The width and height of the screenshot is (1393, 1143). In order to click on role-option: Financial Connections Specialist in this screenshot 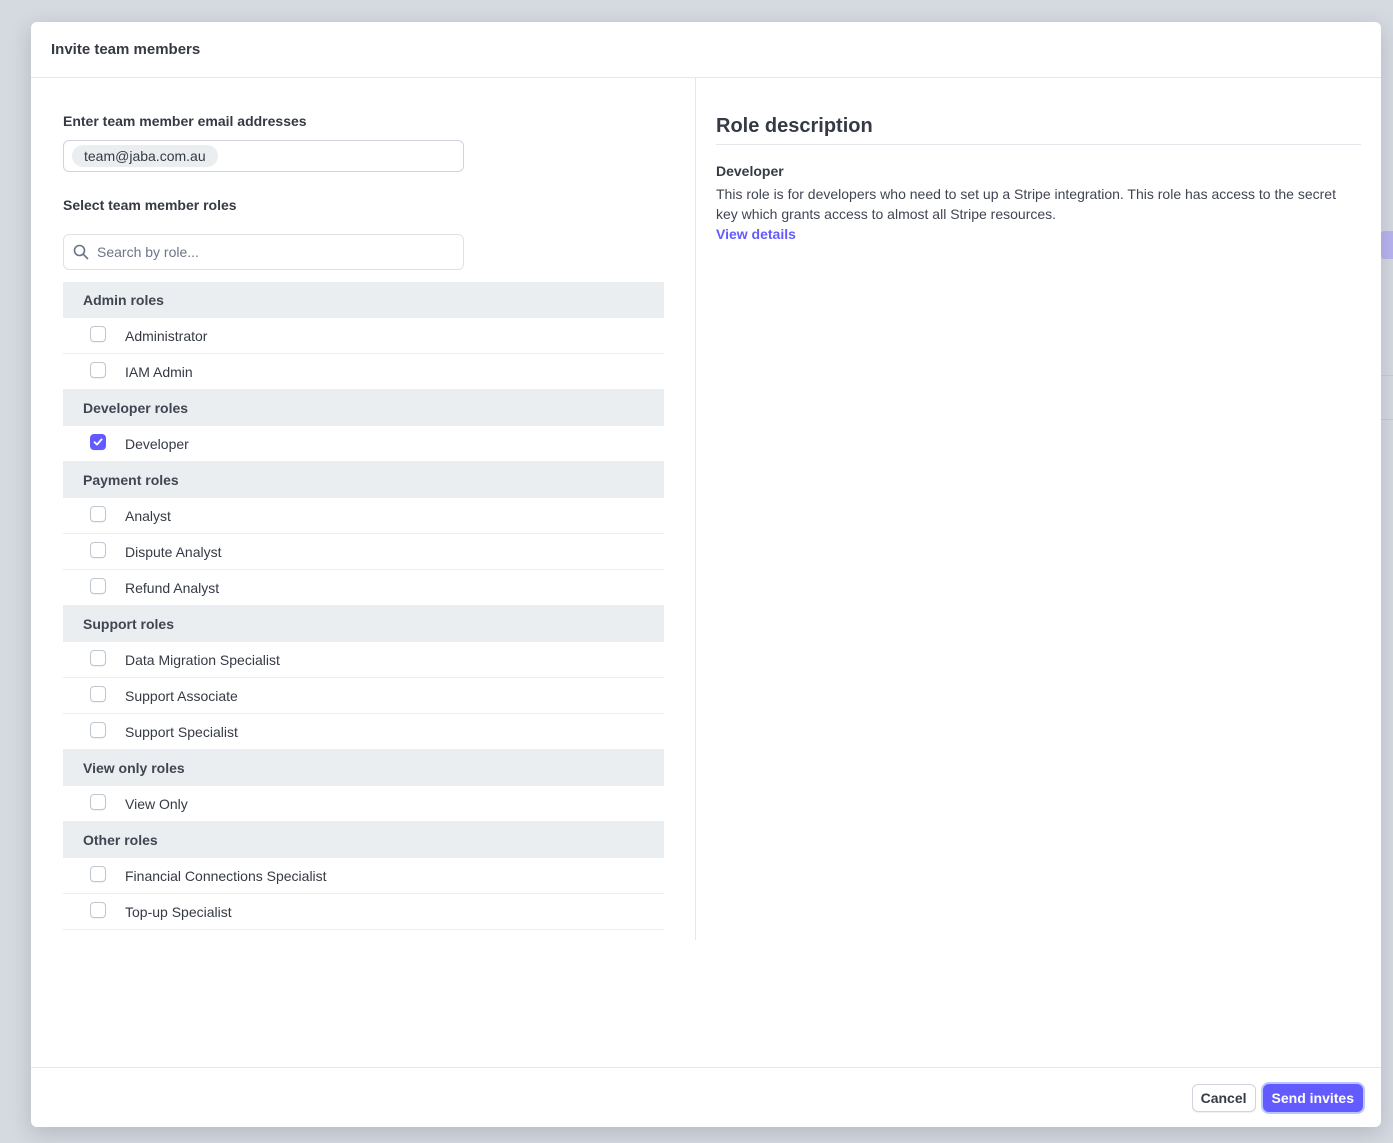, I will do `click(363, 876)`.